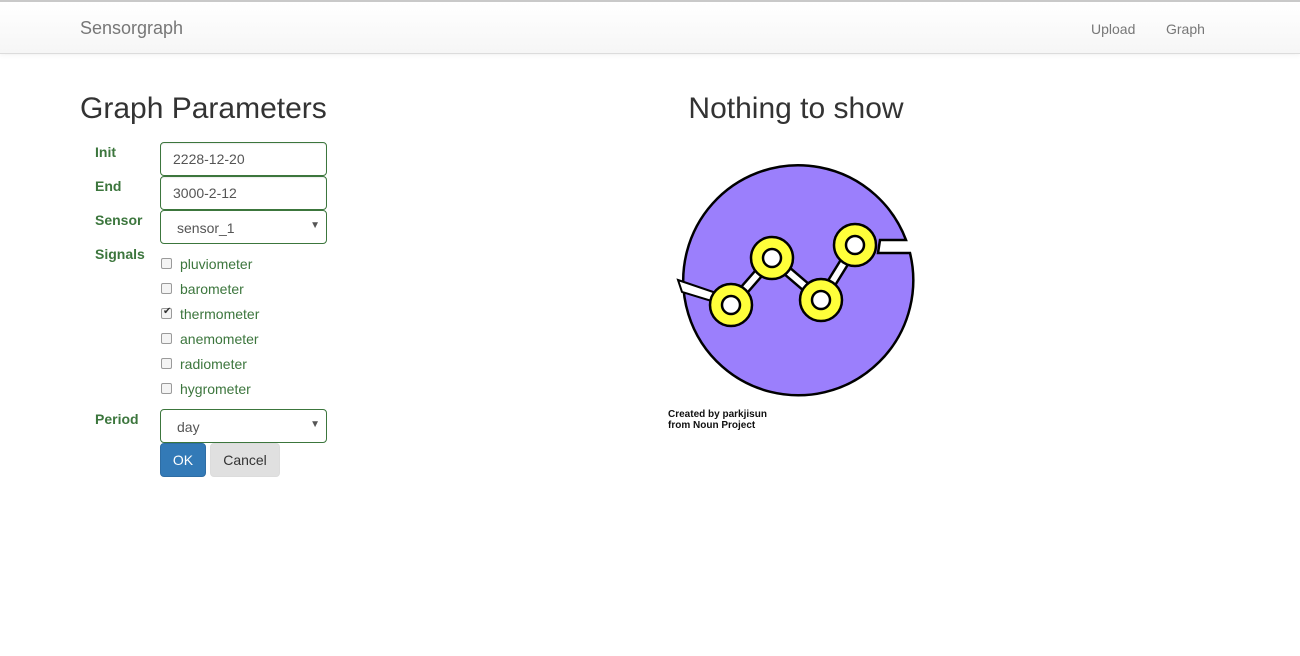  What do you see at coordinates (712, 425) in the screenshot?
I see `credit-line-2: from Noun Project` at bounding box center [712, 425].